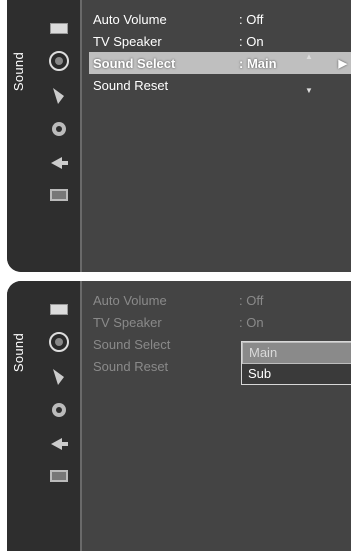 The height and width of the screenshot is (551, 351). Describe the element at coordinates (296, 374) in the screenshot. I see `option-sub: Sub` at that location.